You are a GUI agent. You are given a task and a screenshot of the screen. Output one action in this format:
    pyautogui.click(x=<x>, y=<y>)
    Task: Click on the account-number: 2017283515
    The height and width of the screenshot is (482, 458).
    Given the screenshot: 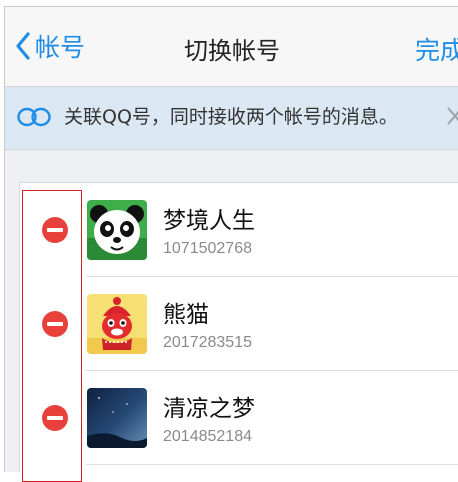 What is the action you would take?
    pyautogui.click(x=207, y=342)
    